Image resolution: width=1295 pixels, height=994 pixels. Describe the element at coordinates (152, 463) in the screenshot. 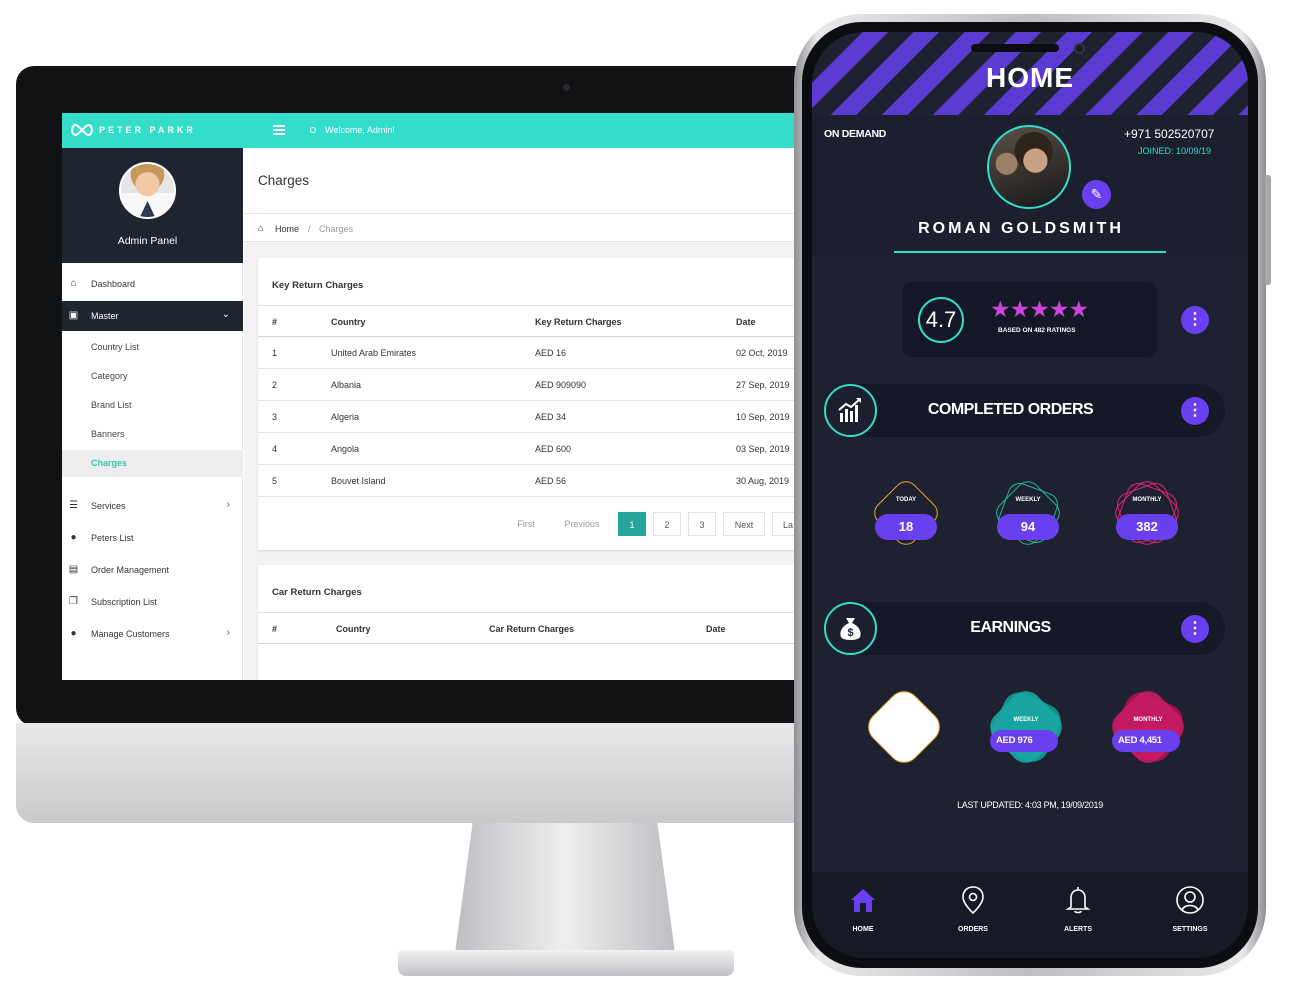

I see `sidebar-subitem-charges: Charges` at that location.